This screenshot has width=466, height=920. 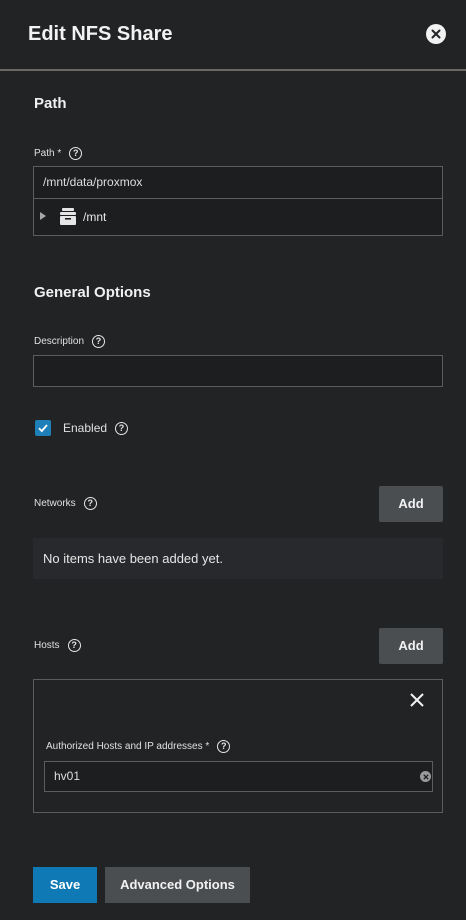 I want to click on tree-item-label: /mnt, so click(x=95, y=217).